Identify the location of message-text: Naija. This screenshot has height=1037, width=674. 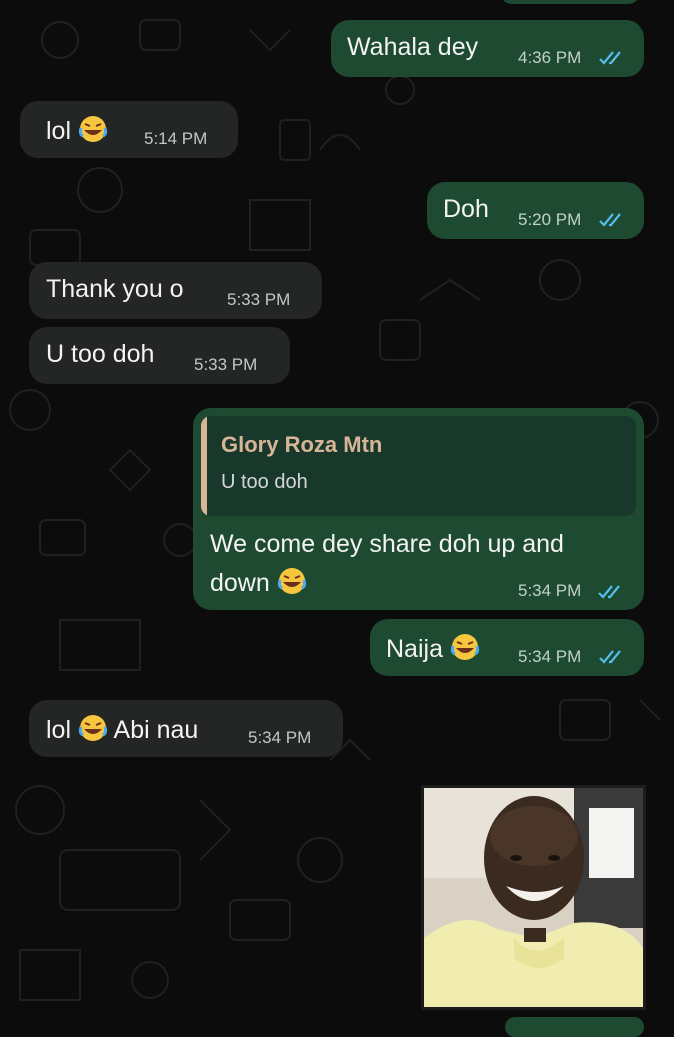
(433, 648).